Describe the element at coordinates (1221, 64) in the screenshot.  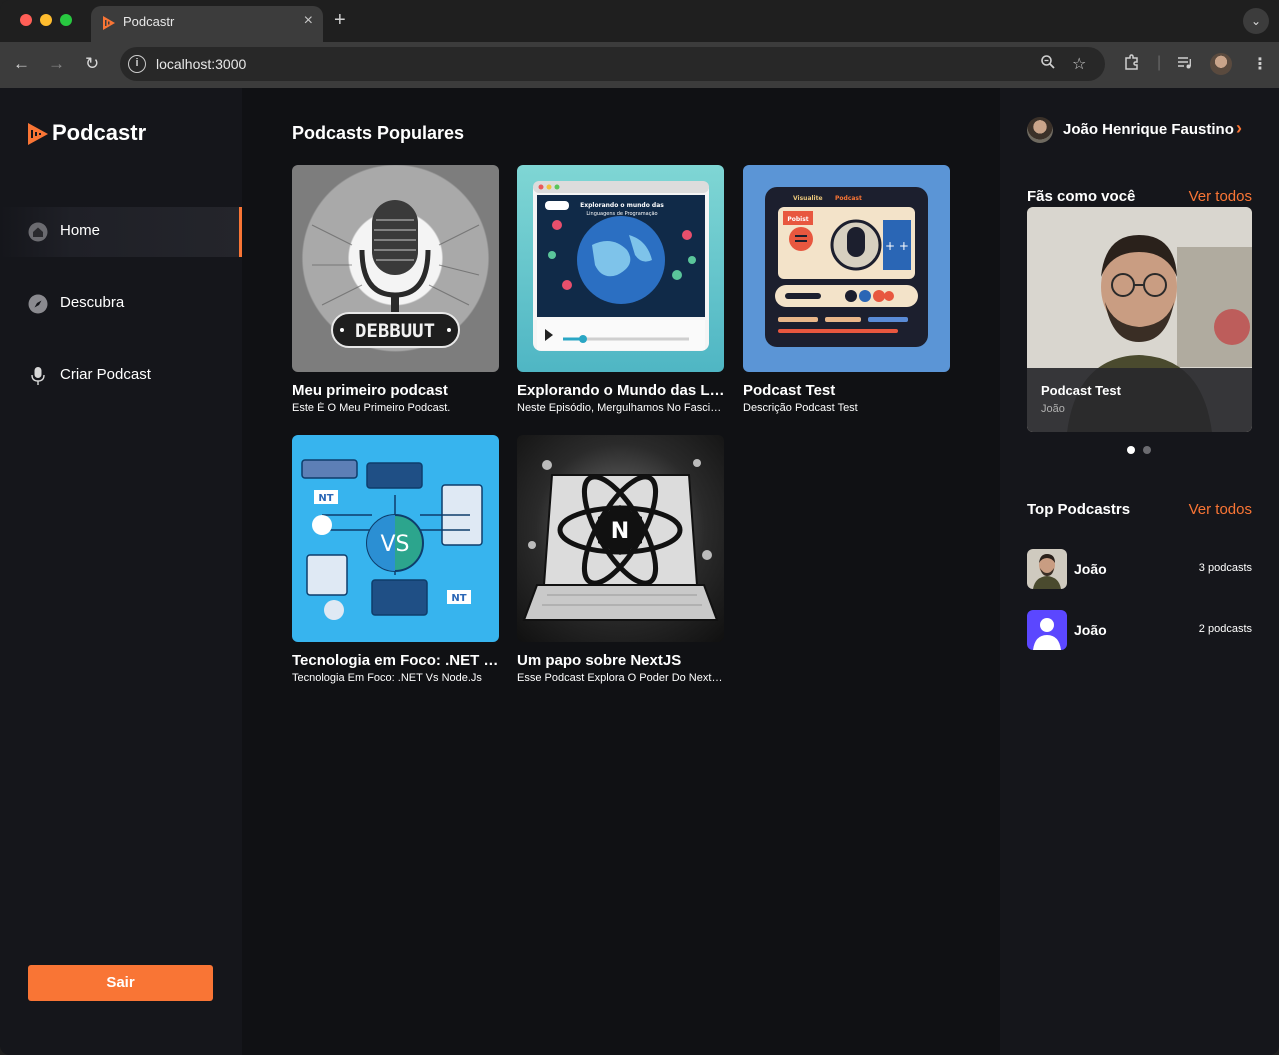
I see `profile-avatar-icon` at that location.